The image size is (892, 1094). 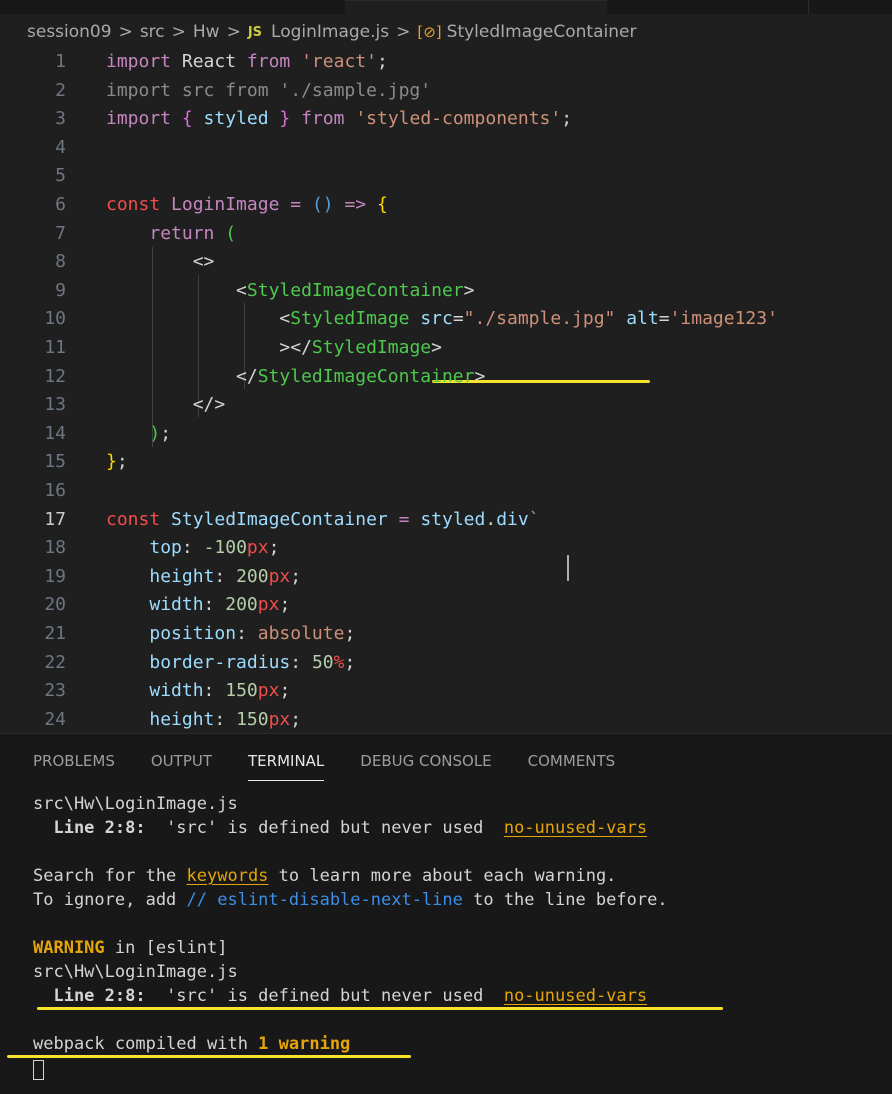 What do you see at coordinates (322, 662) in the screenshot?
I see `code-token: 50` at bounding box center [322, 662].